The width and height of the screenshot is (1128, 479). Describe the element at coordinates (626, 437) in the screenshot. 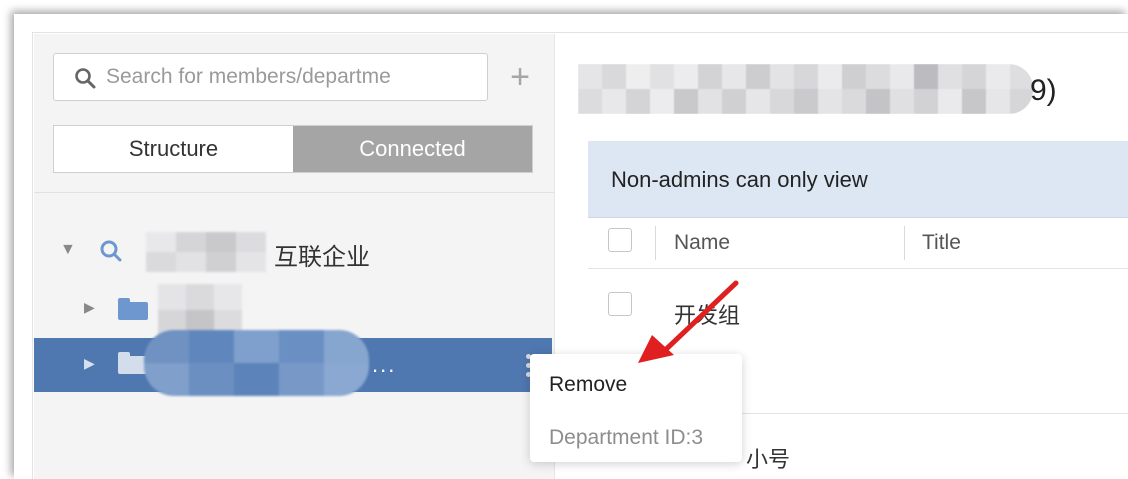

I see `department-id-label: Department ID:3` at that location.